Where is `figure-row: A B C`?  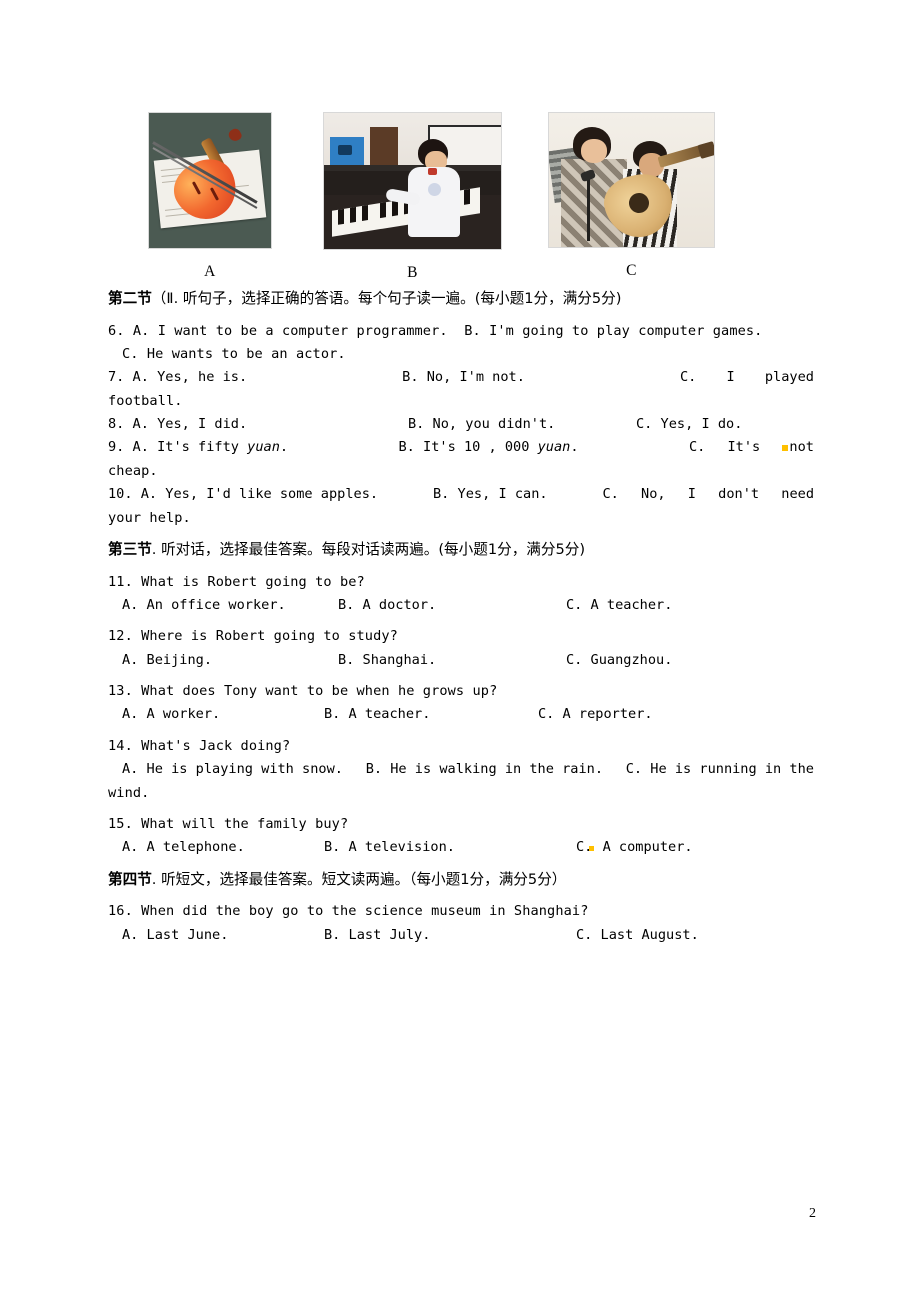
figure-row: A B C is located at coordinates (460, 199).